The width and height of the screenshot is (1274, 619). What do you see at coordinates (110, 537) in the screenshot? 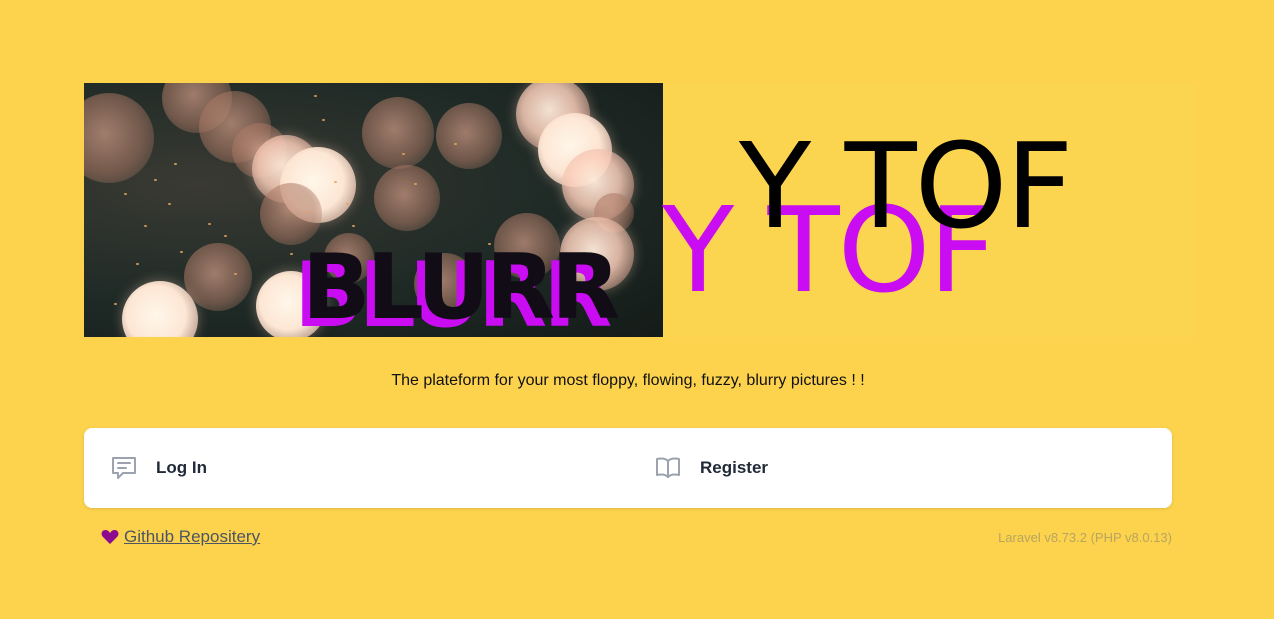
I see `heart-icon` at bounding box center [110, 537].